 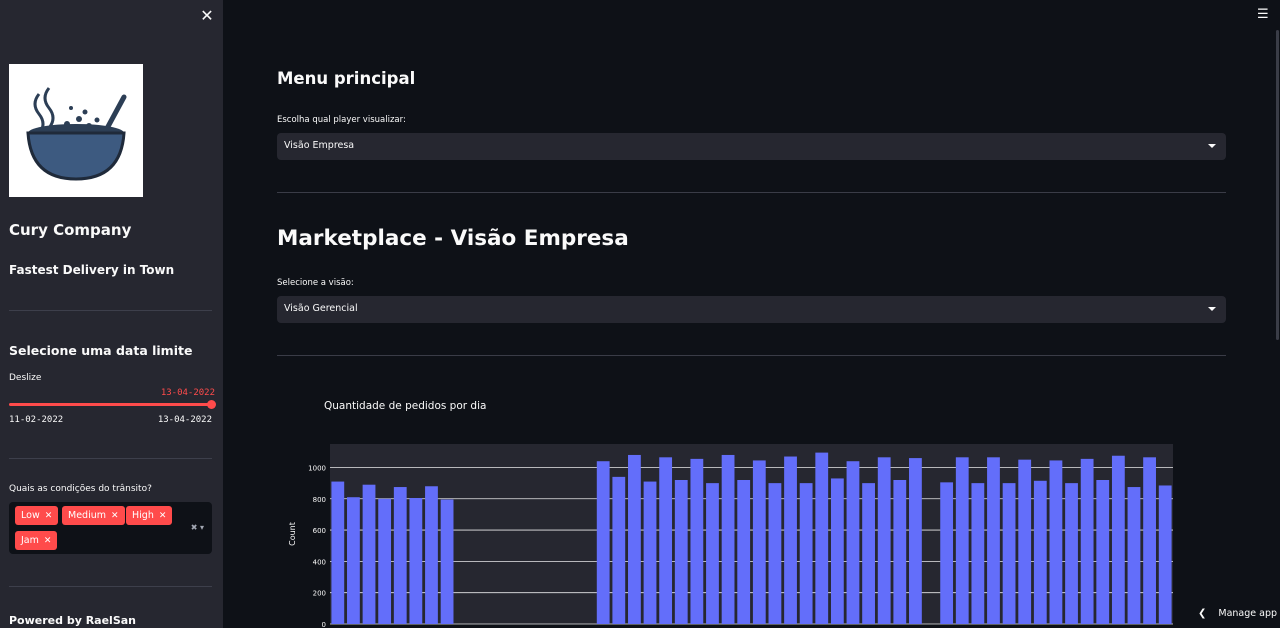 I want to click on close-icon: ✕, so click(x=207, y=15).